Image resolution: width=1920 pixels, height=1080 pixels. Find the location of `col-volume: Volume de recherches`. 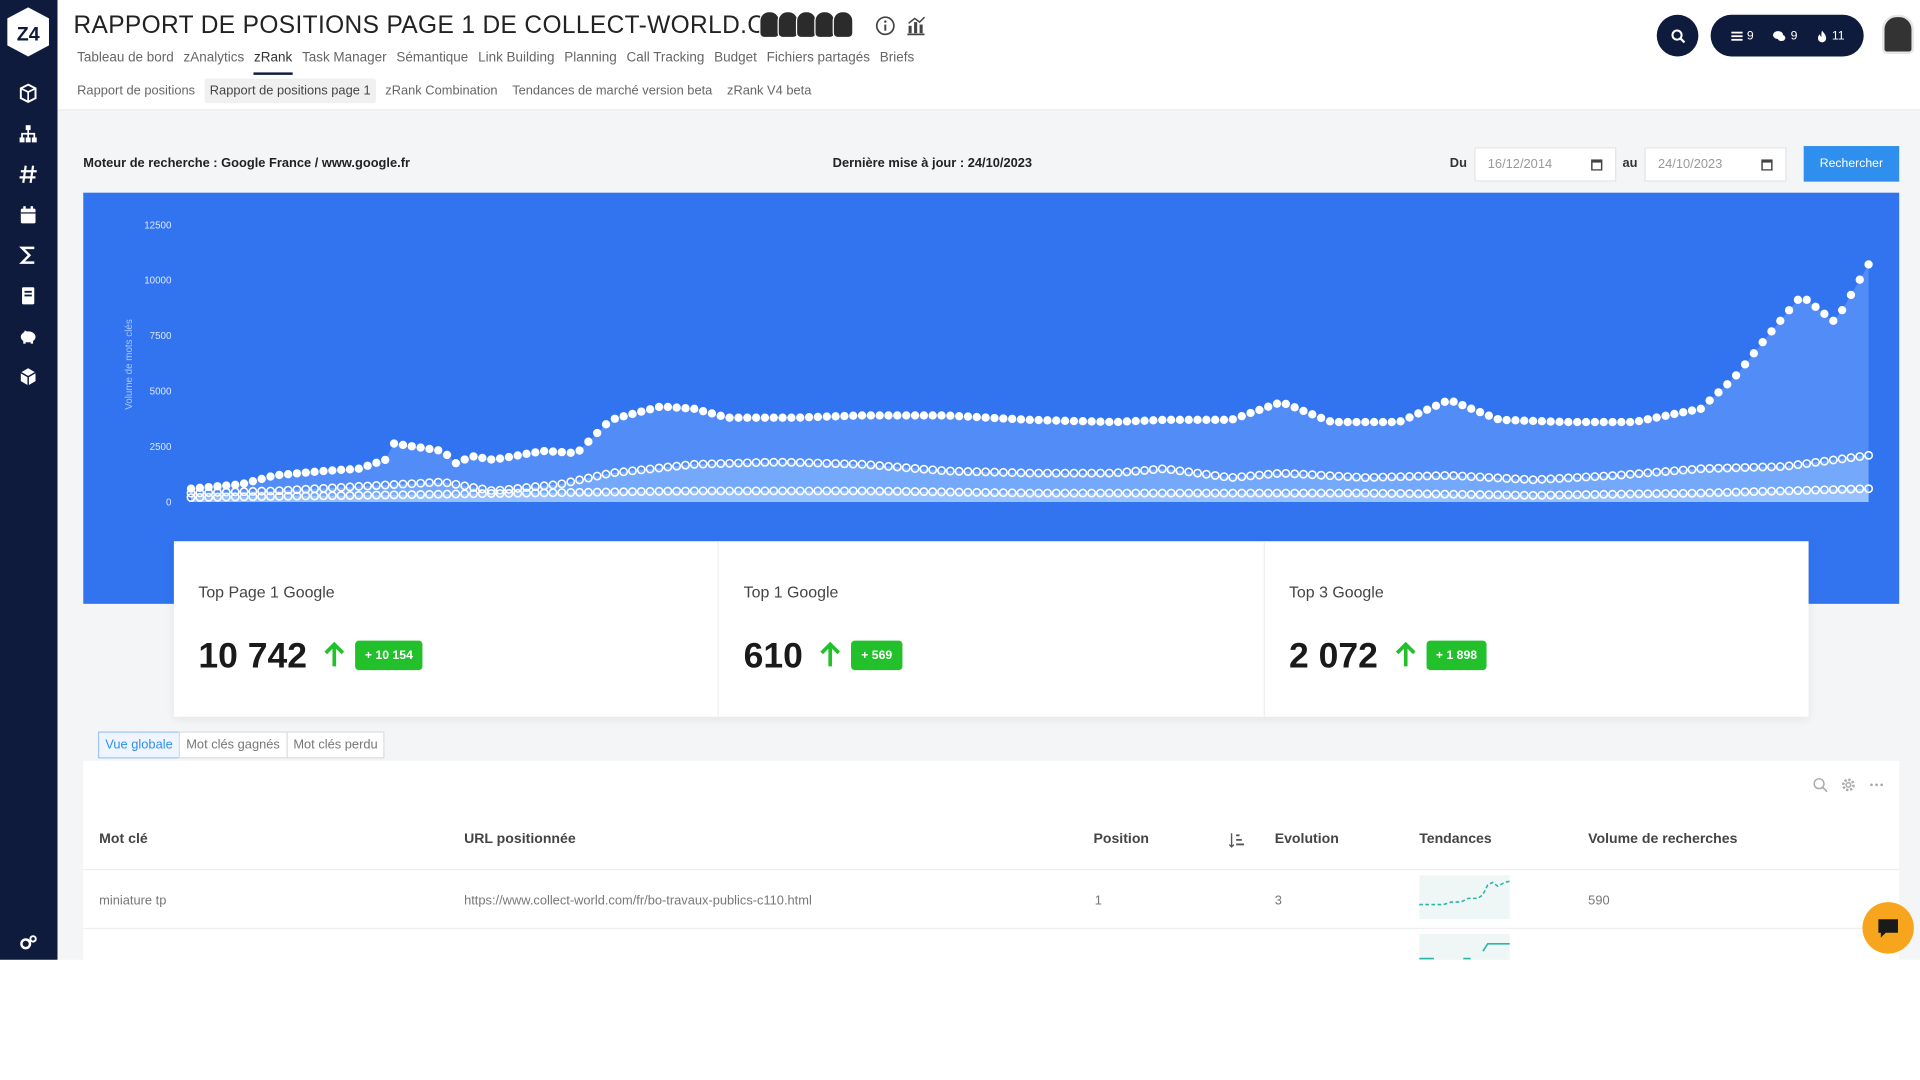

col-volume: Volume de recherches is located at coordinates (1662, 839).